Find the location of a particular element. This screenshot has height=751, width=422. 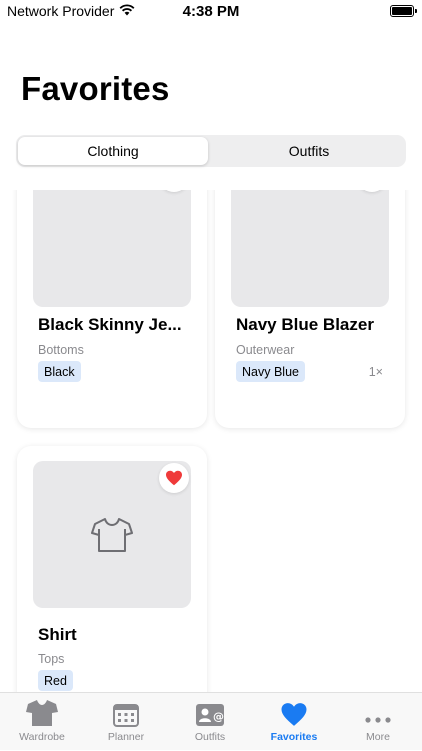

item-card: Navy Blue Blazer Outerwear Navy Blue 1× is located at coordinates (310, 309).